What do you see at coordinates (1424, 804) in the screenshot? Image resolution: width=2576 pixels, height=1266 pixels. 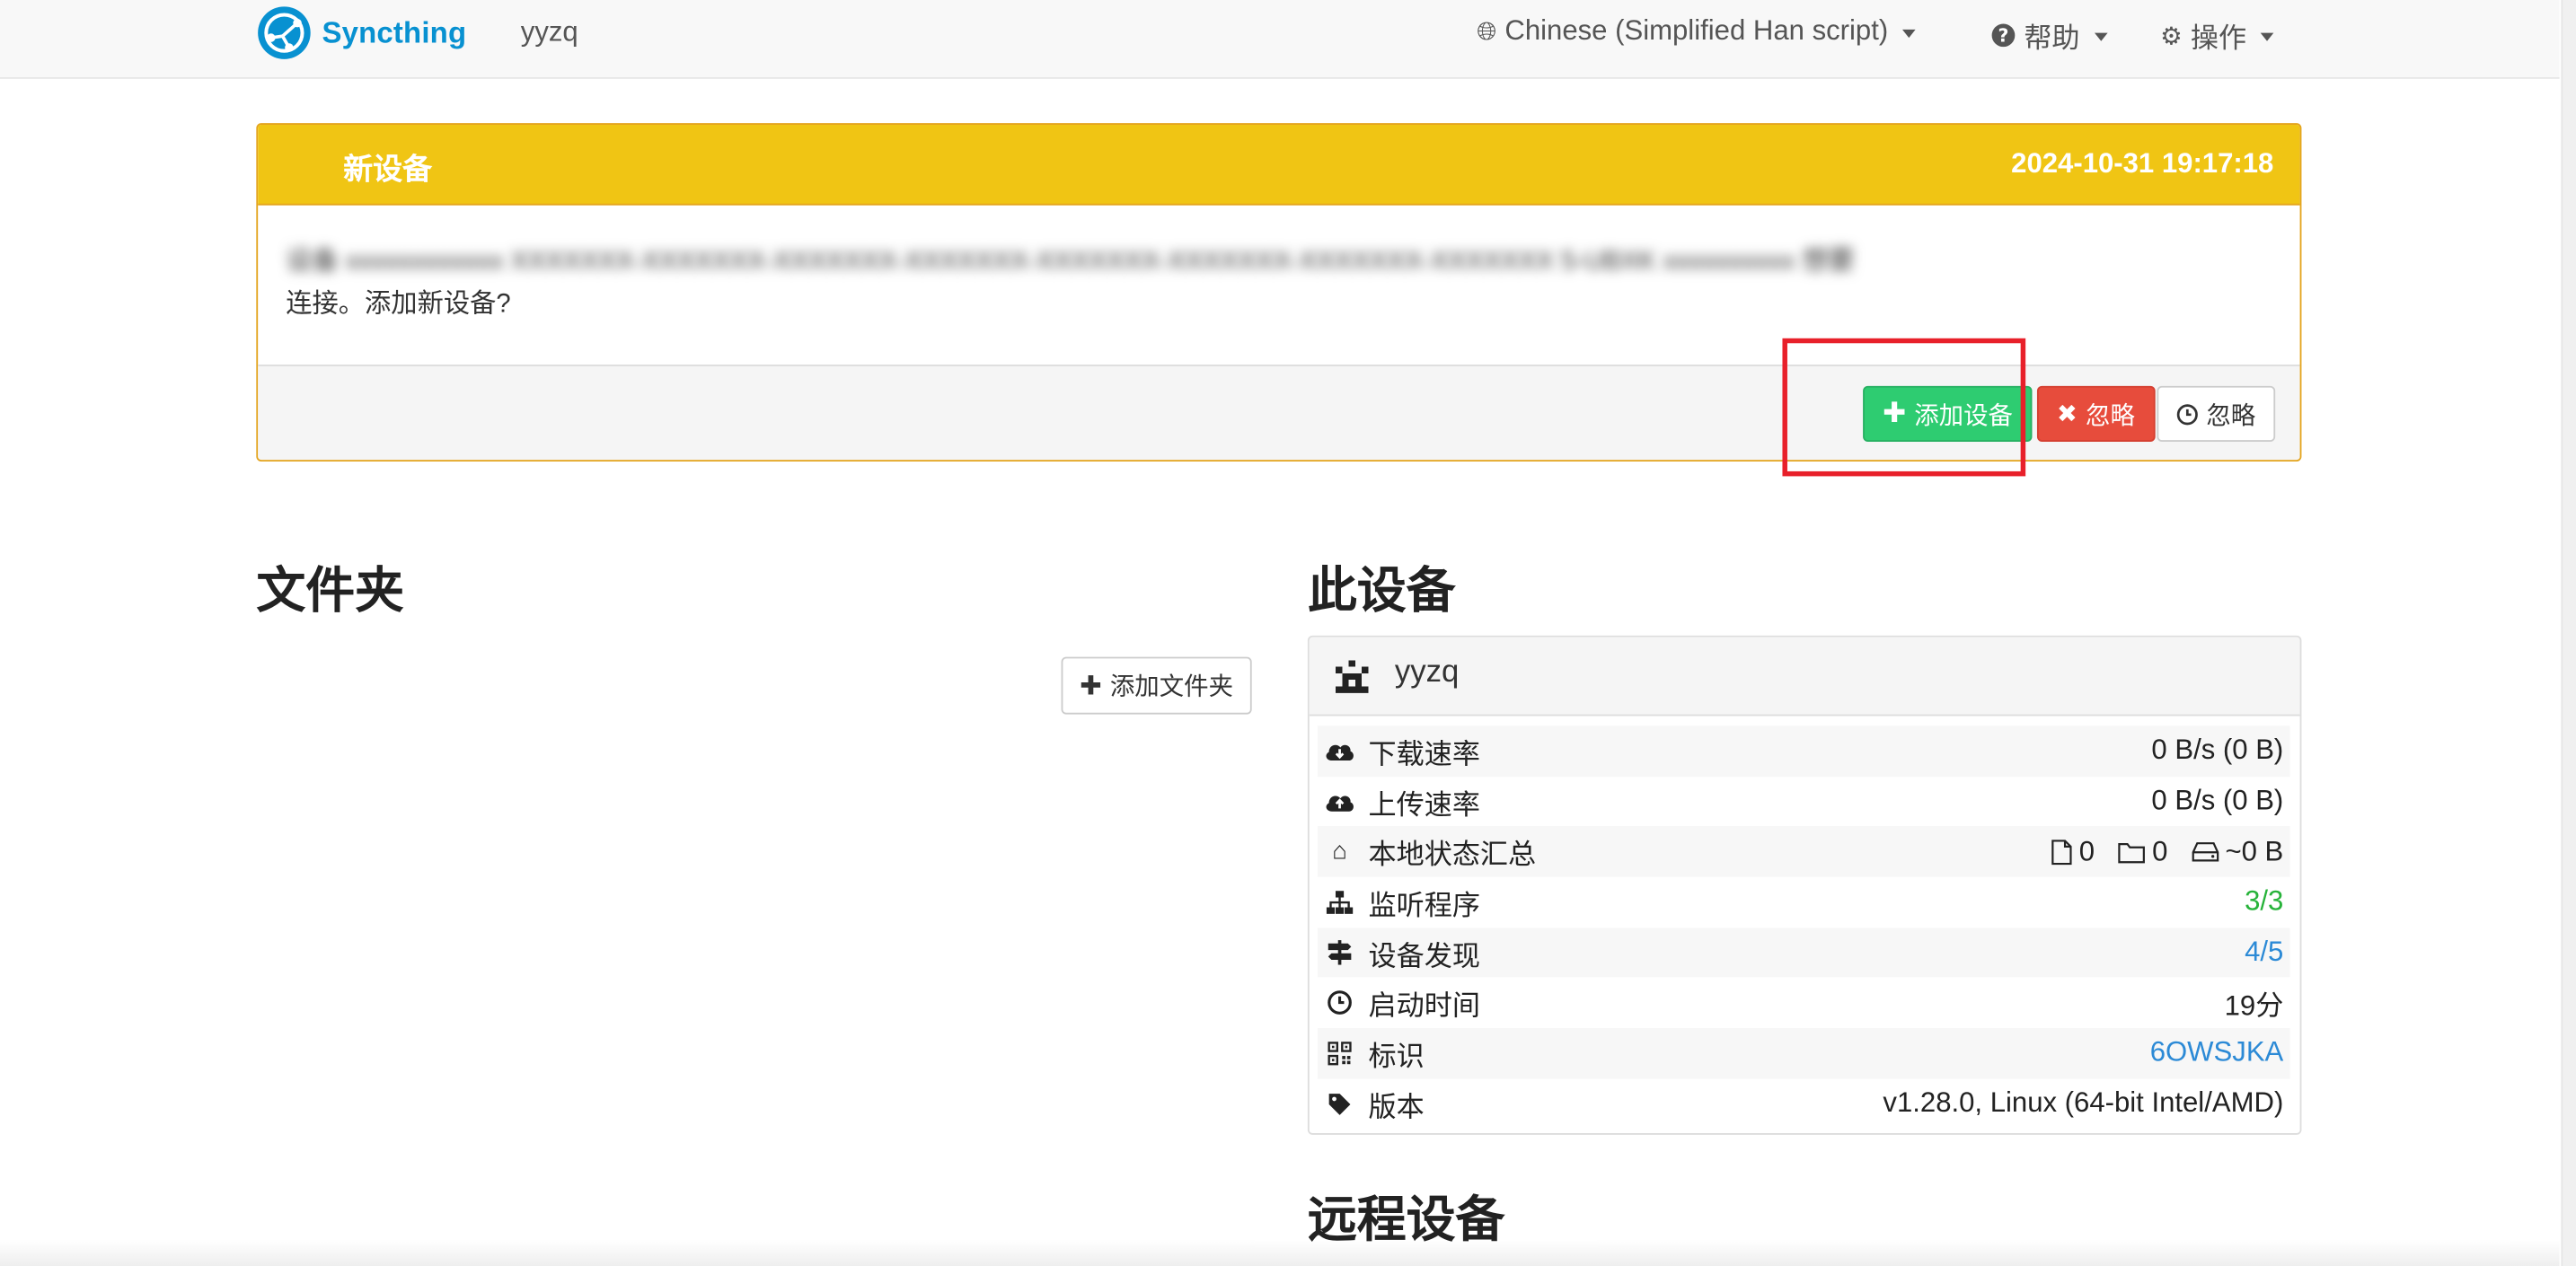 I see `row-label: 上传速率` at bounding box center [1424, 804].